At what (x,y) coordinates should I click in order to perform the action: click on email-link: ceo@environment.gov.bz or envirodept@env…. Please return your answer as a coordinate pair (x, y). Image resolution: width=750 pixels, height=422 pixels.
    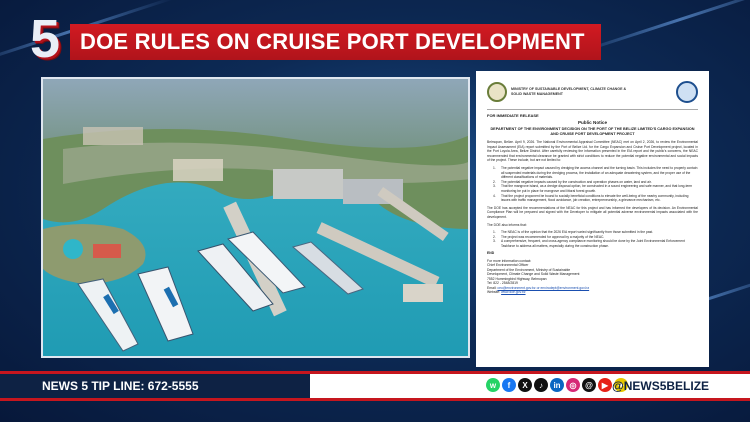
    Looking at the image, I should click on (543, 288).